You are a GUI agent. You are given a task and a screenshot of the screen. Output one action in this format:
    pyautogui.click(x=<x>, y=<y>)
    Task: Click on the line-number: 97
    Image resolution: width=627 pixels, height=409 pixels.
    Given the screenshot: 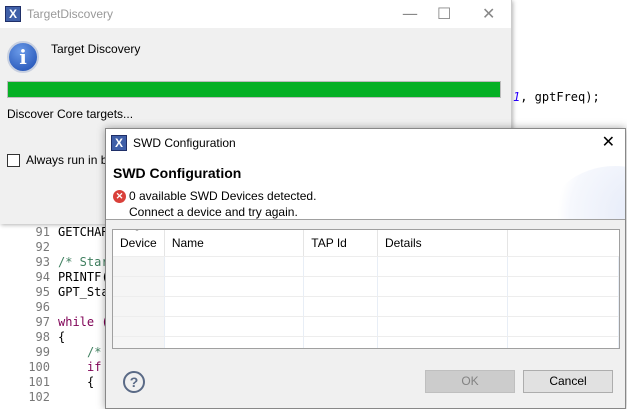 What is the action you would take?
    pyautogui.click(x=42, y=322)
    